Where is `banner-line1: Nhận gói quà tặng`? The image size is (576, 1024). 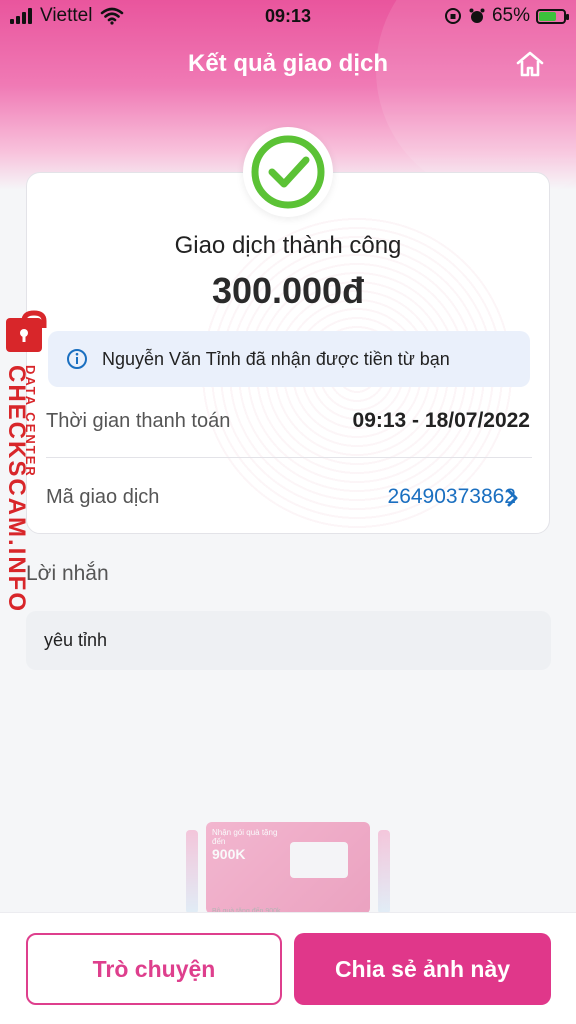 banner-line1: Nhận gói quà tặng is located at coordinates (245, 832).